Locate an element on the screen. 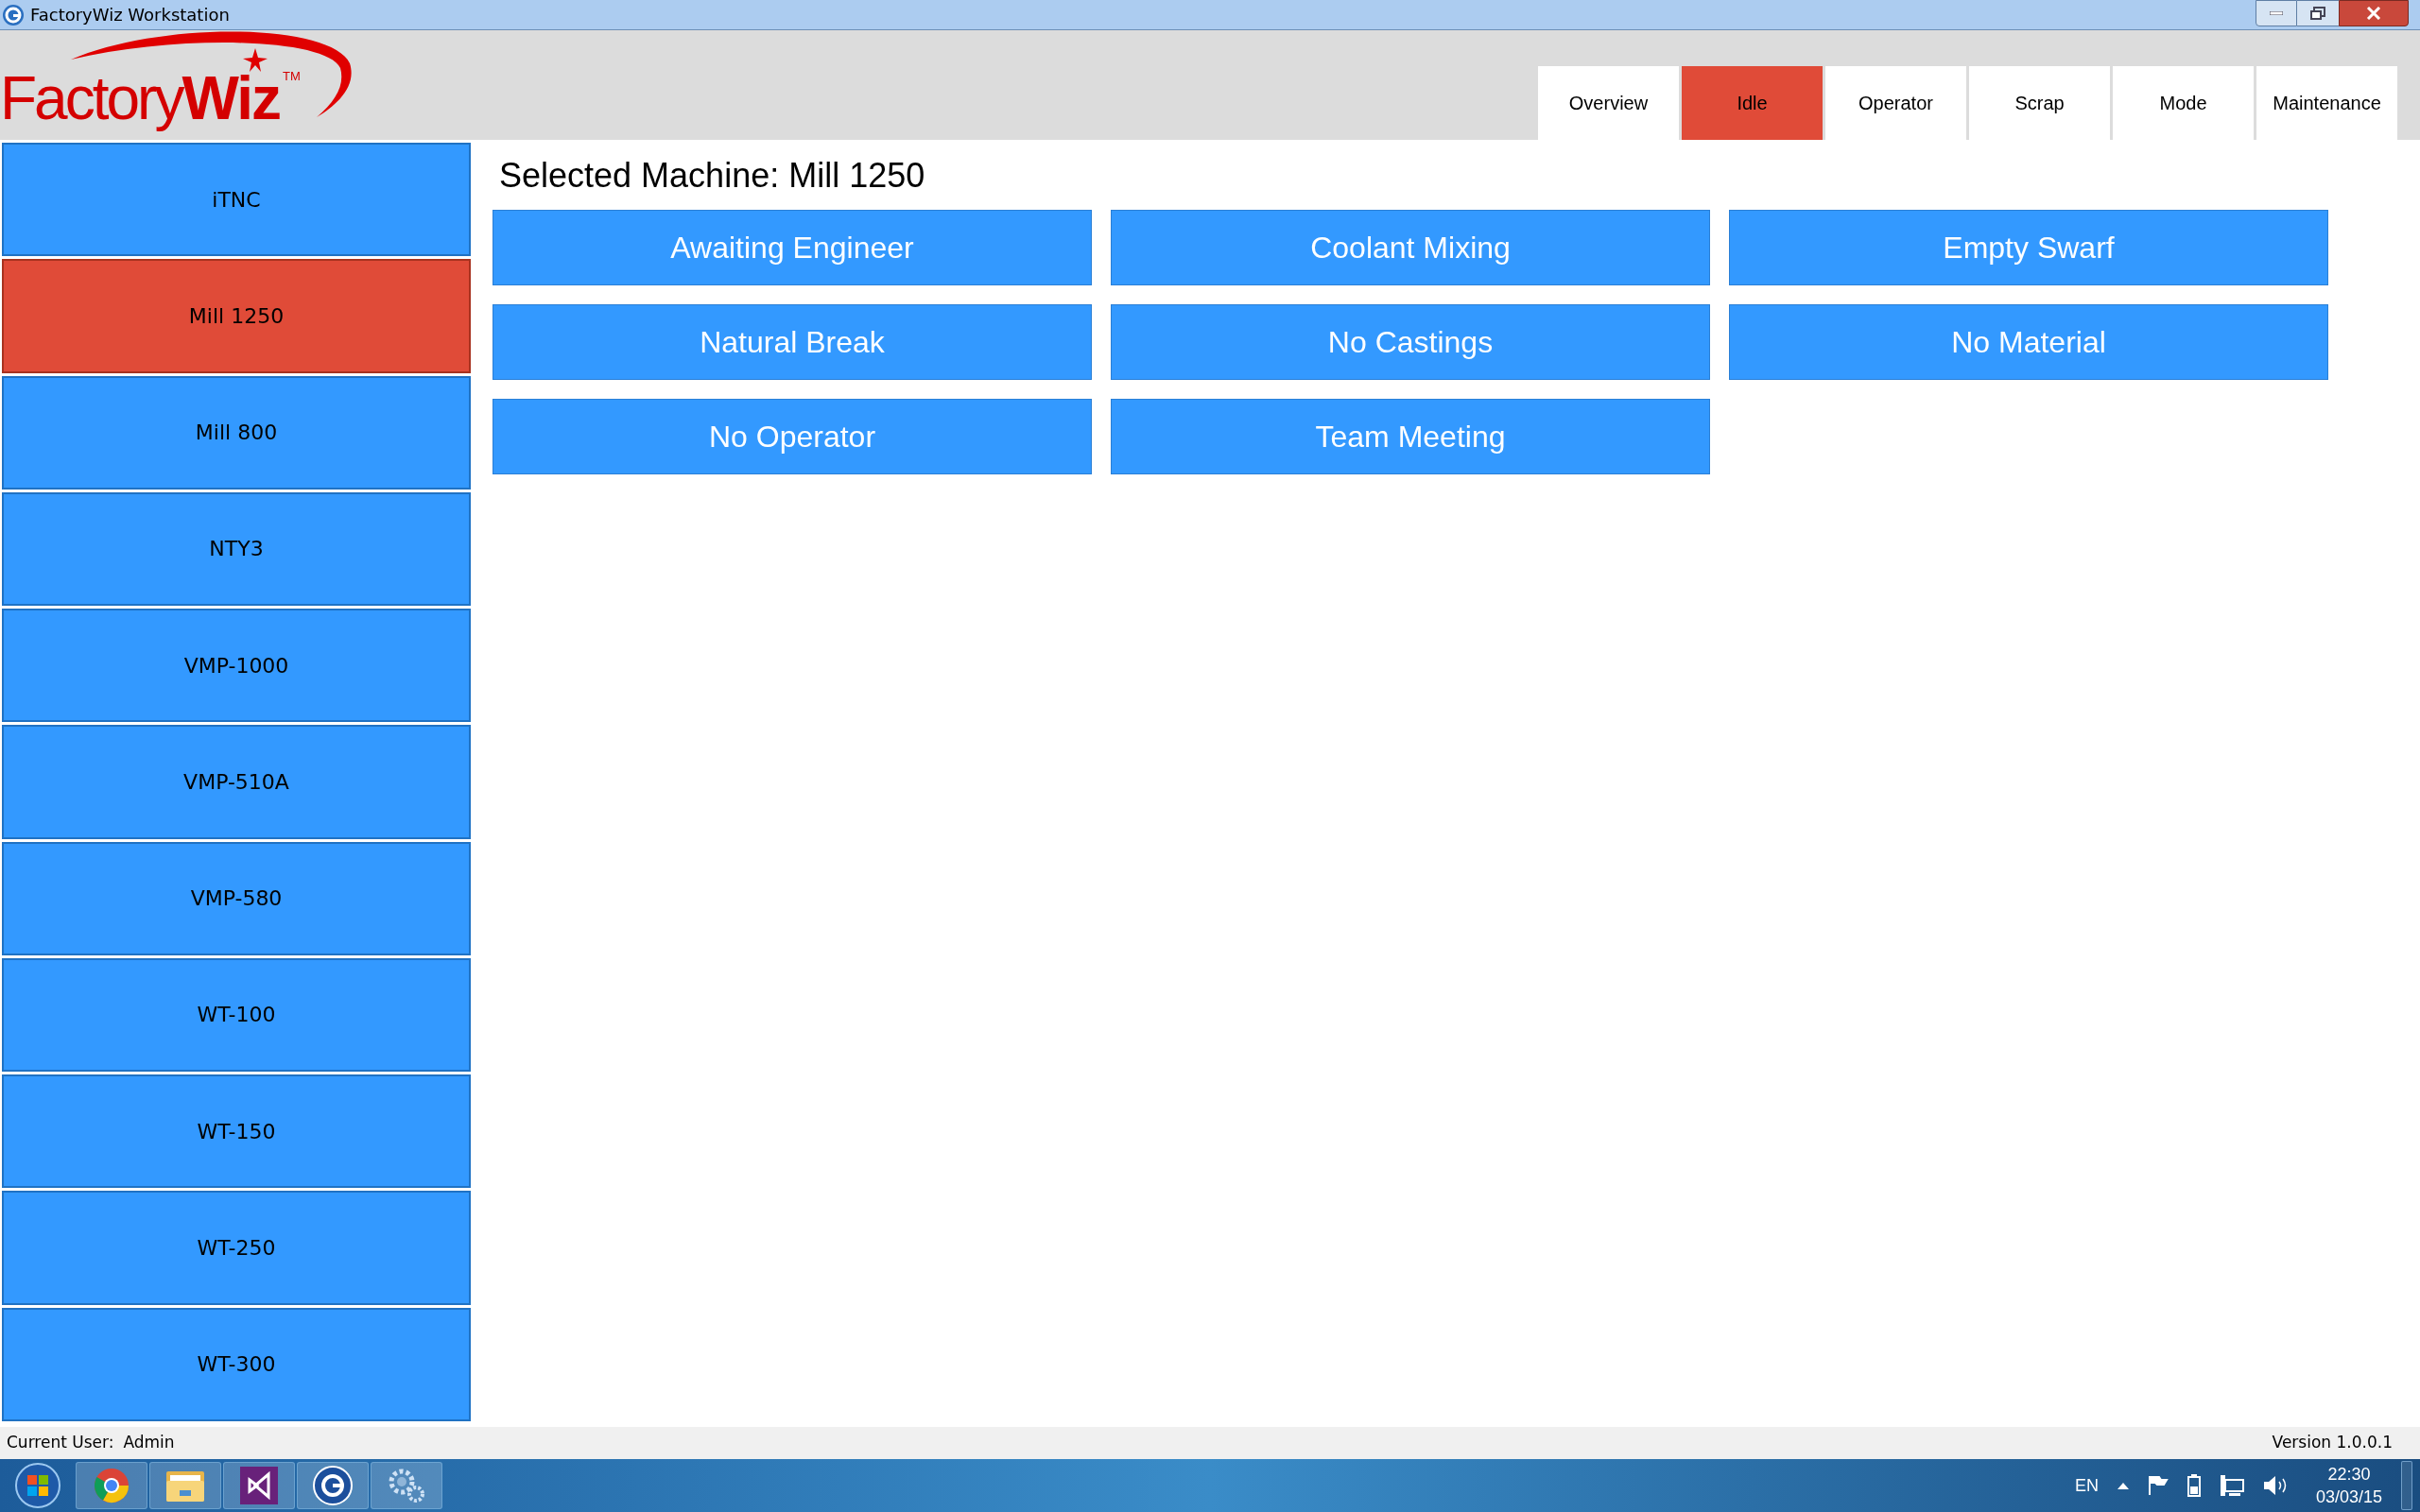 The width and height of the screenshot is (2420, 1512). tab: Scrap is located at coordinates (2040, 103).